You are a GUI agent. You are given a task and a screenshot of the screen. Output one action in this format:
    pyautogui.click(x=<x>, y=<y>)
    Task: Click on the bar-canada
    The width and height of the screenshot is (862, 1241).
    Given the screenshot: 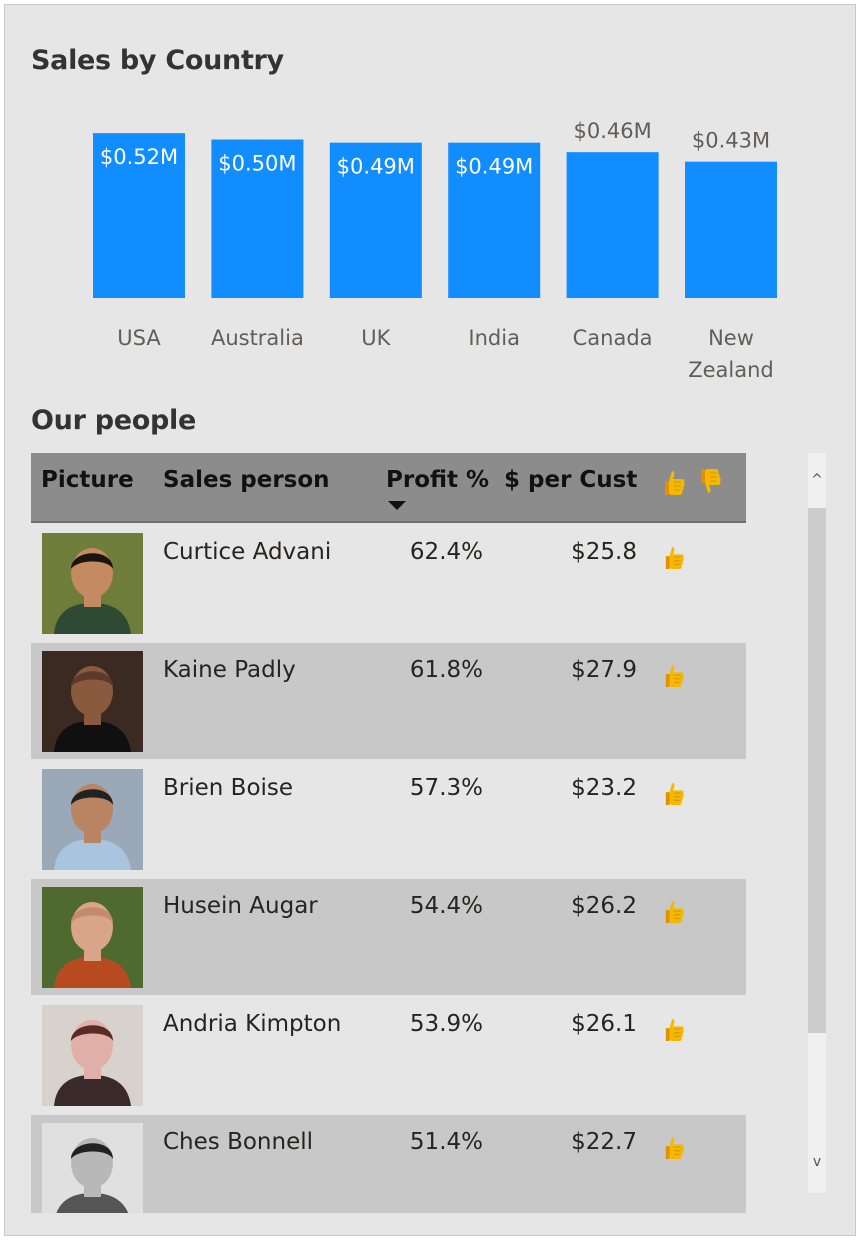 What is the action you would take?
    pyautogui.click(x=612, y=225)
    